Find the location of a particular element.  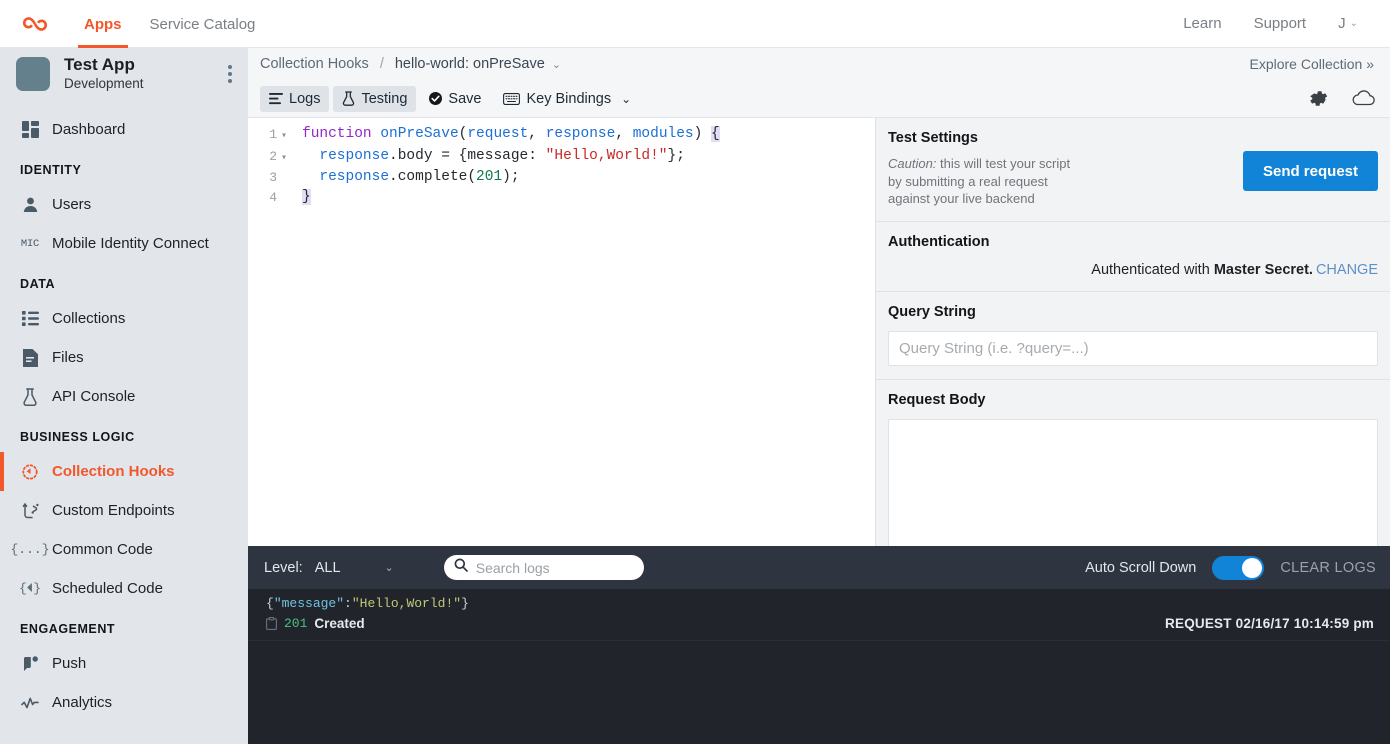

query-string-input is located at coordinates (1133, 348).